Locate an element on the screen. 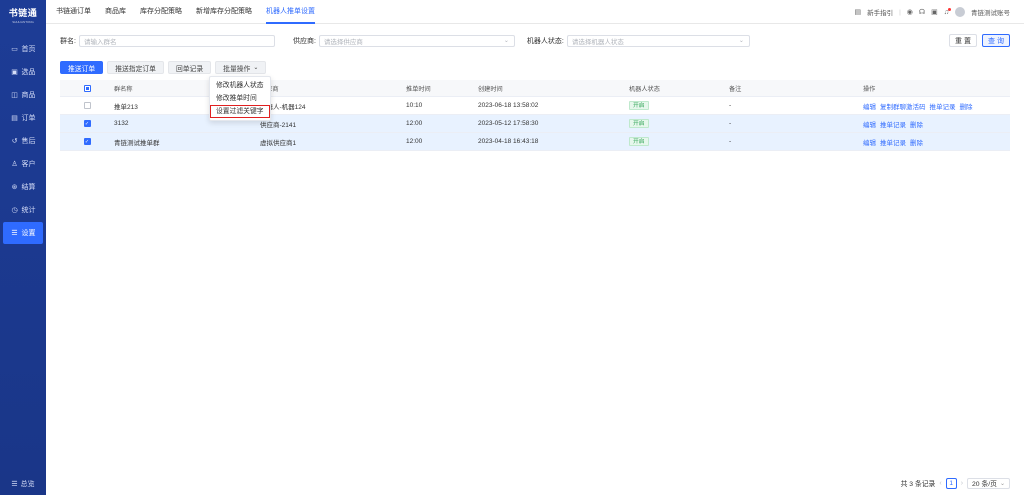 This screenshot has width=1024, height=495. sidebar-item-label: 总览 is located at coordinates (27, 484).